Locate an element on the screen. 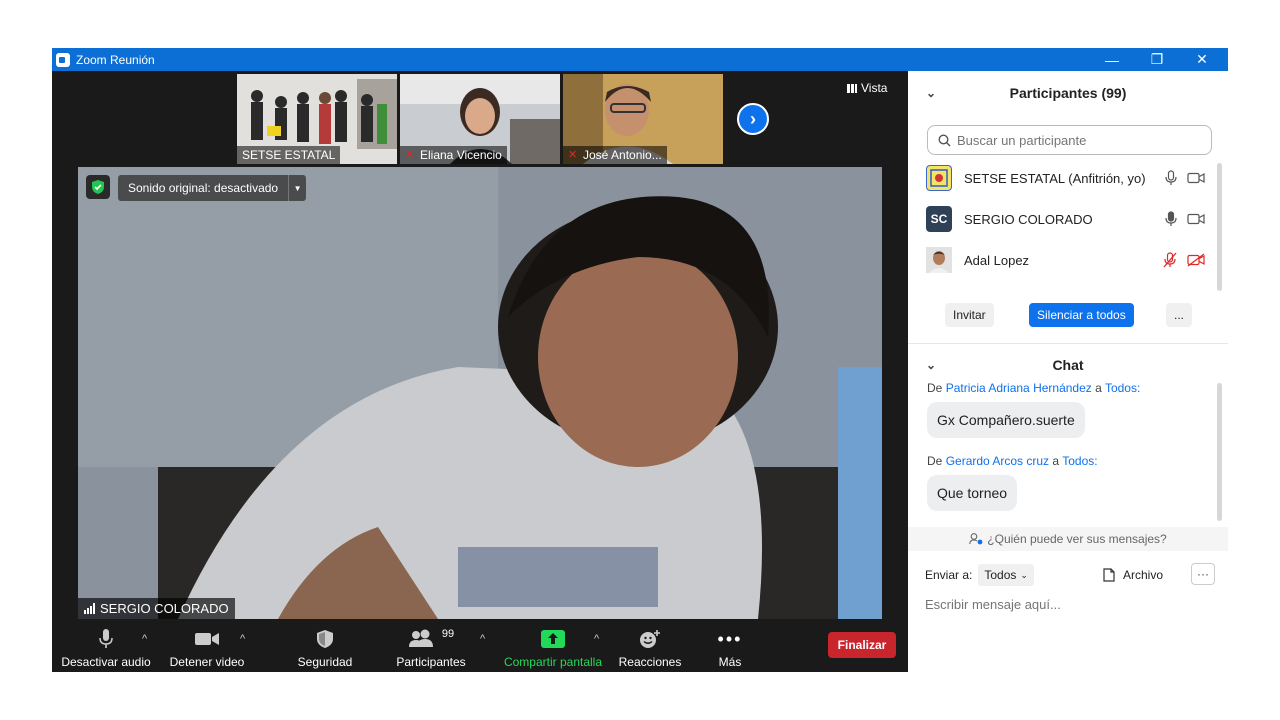 This screenshot has width=1280, height=720. thumbnail-eliana-vicencio: ✕ Eliana Vicencio is located at coordinates (480, 119).